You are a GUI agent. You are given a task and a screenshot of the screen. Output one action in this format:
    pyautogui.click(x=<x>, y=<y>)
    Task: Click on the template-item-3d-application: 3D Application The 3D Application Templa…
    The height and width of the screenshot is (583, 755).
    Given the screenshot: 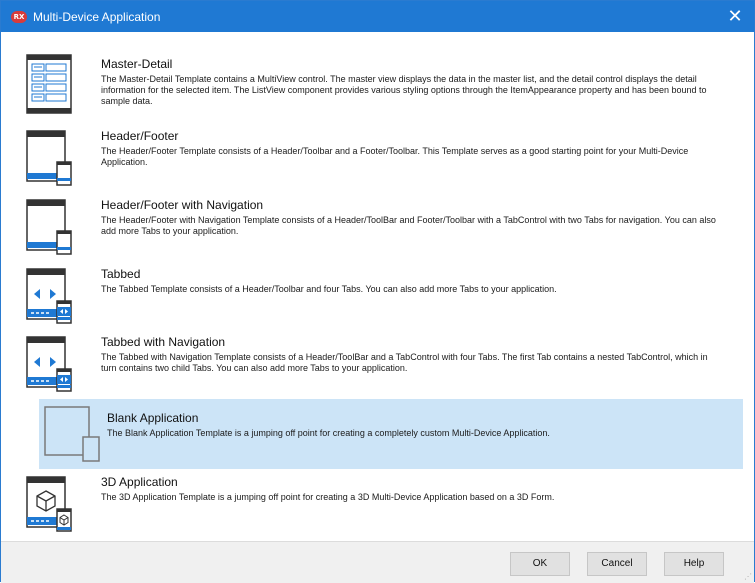 What is the action you would take?
    pyautogui.click(x=377, y=504)
    